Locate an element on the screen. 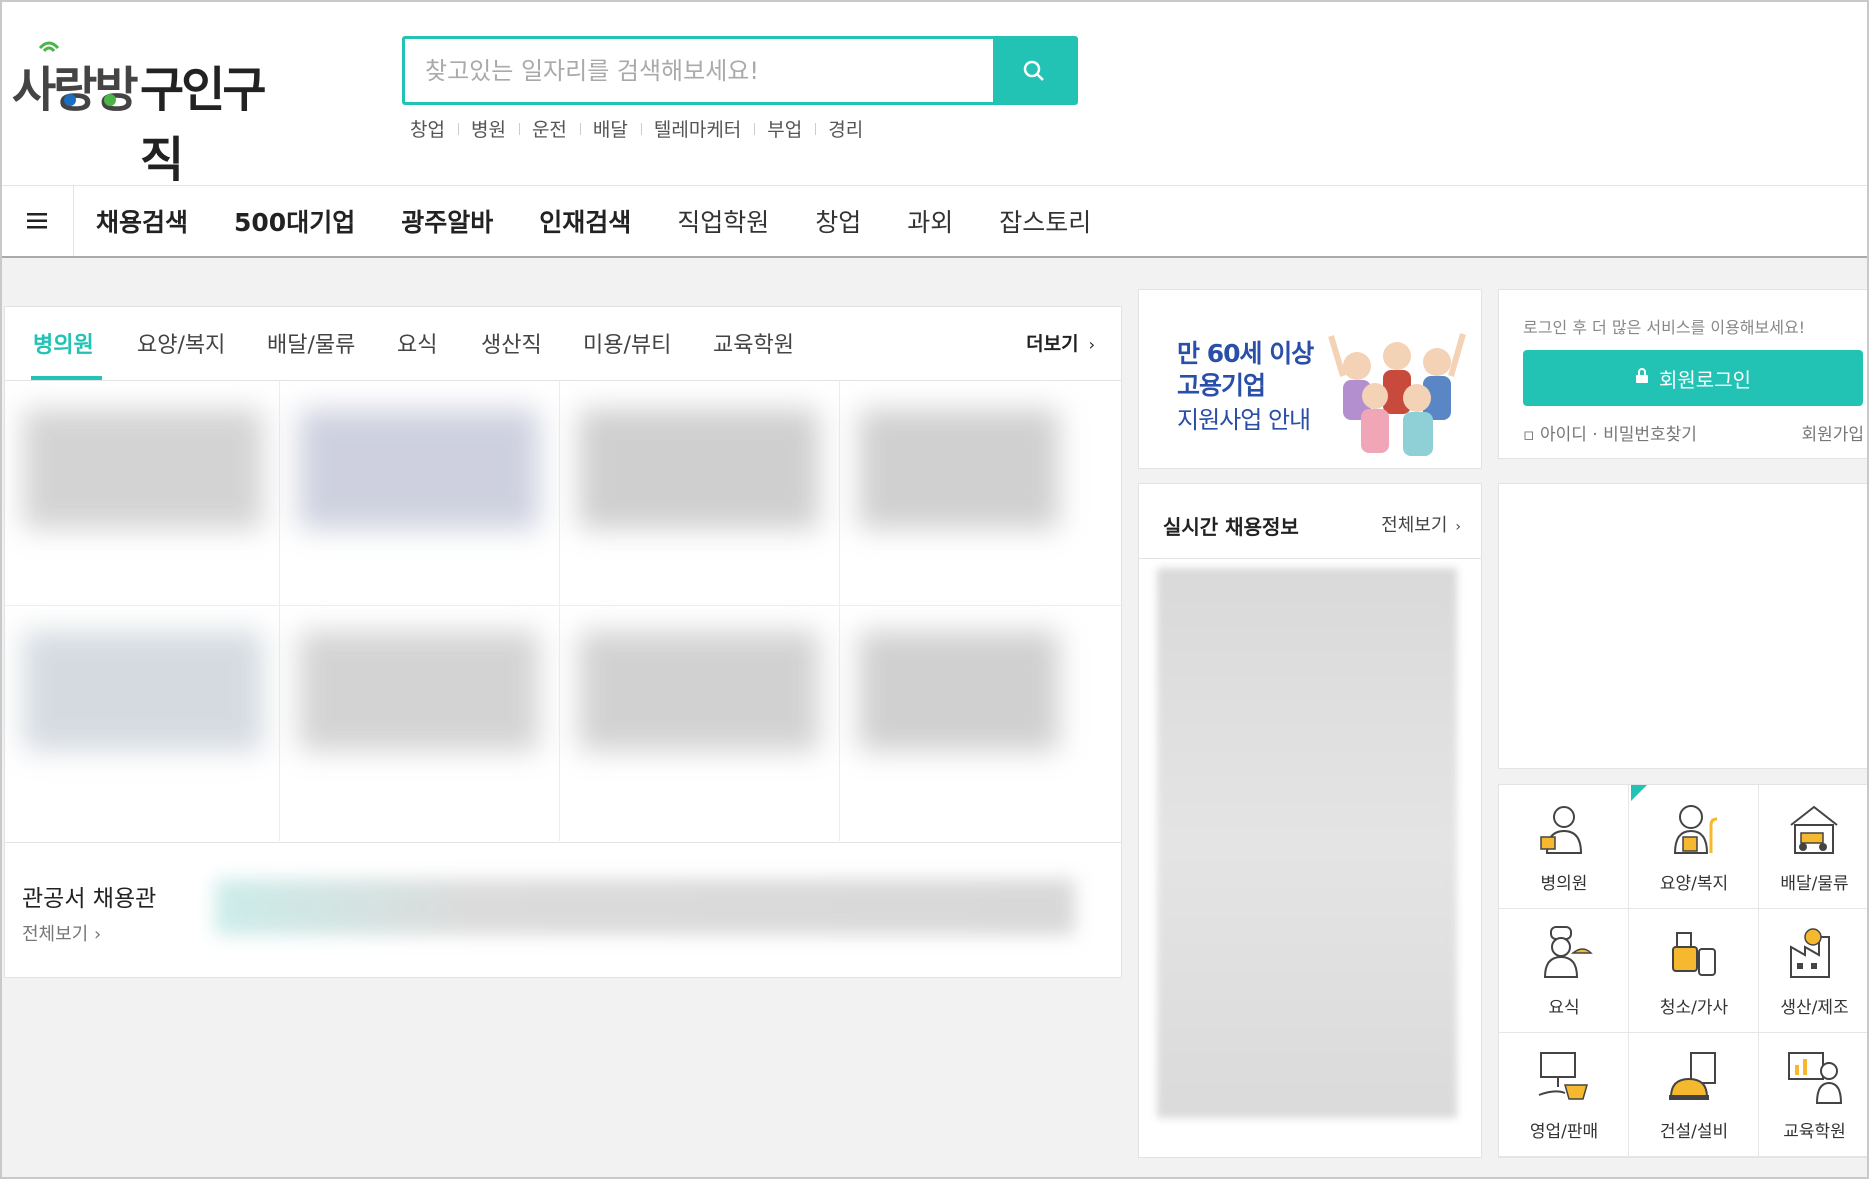 This screenshot has height=1179, width=1869. category-manufacturing: 생산/제조 is located at coordinates (1814, 971).